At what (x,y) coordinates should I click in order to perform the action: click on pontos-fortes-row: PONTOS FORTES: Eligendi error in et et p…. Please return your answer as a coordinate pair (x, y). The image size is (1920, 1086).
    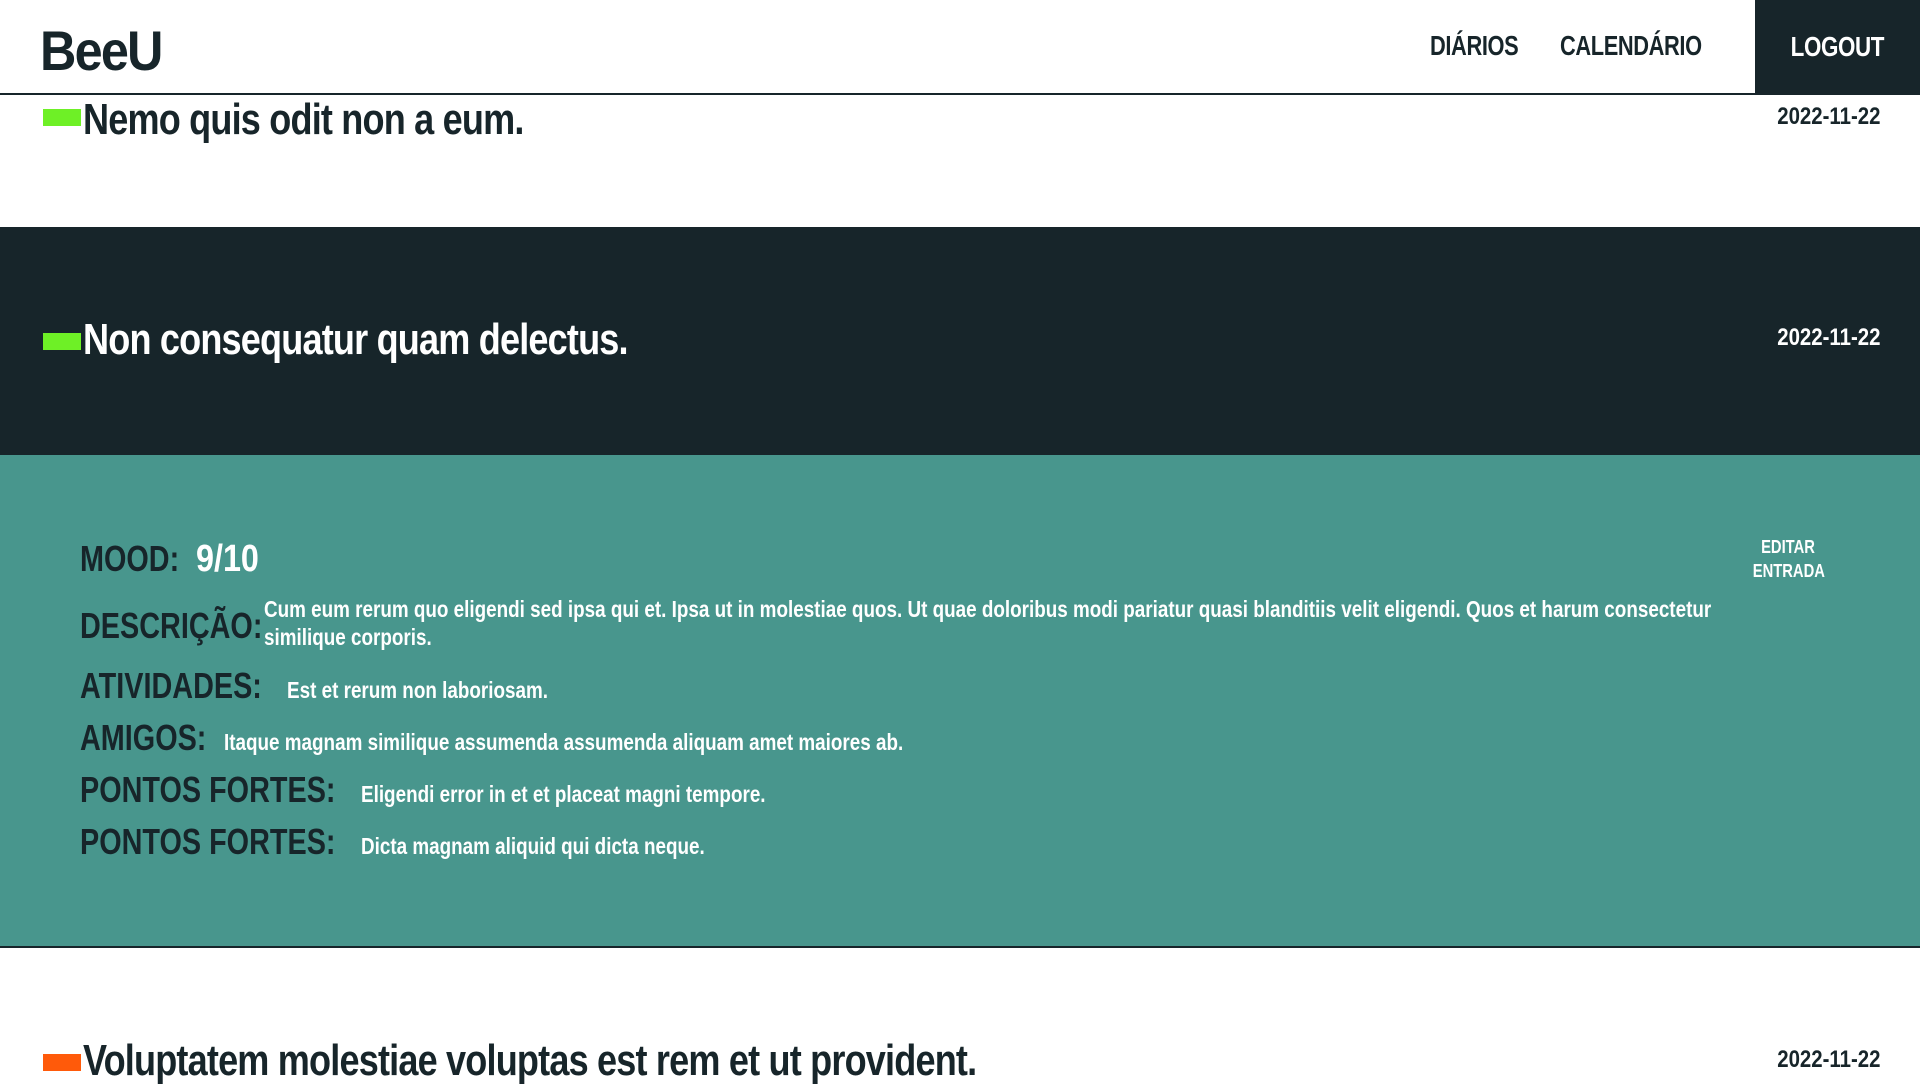
    Looking at the image, I should click on (467, 790).